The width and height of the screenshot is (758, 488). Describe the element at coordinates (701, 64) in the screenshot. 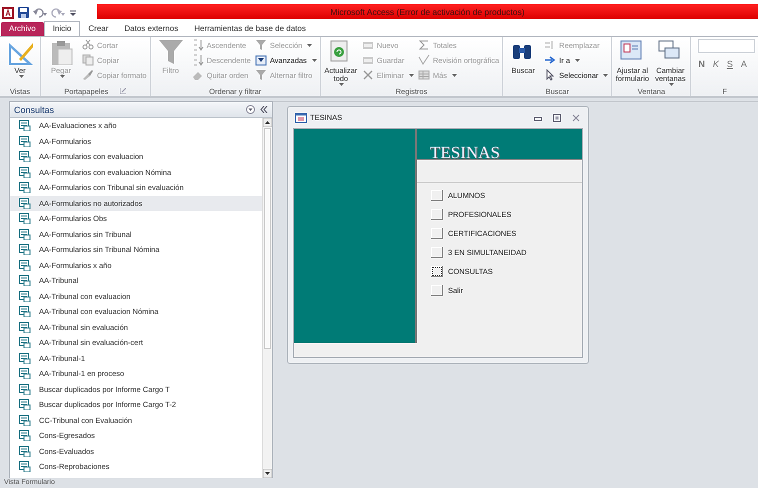

I see `format-button: N` at that location.